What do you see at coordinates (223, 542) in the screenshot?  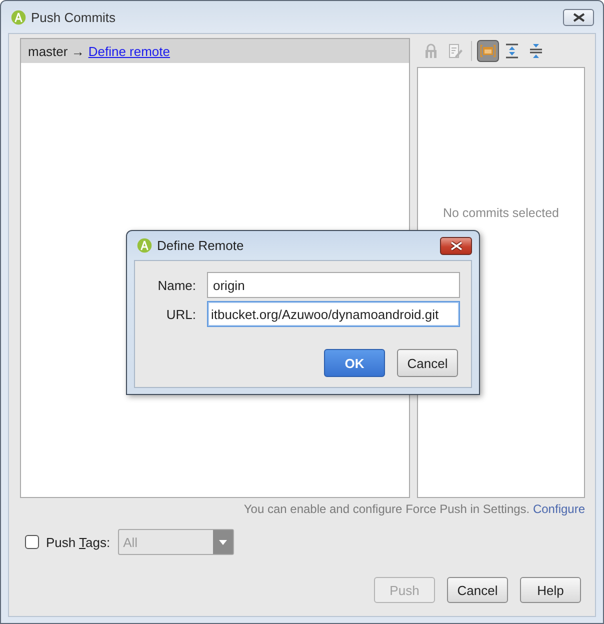 I see `caret-icon` at bounding box center [223, 542].